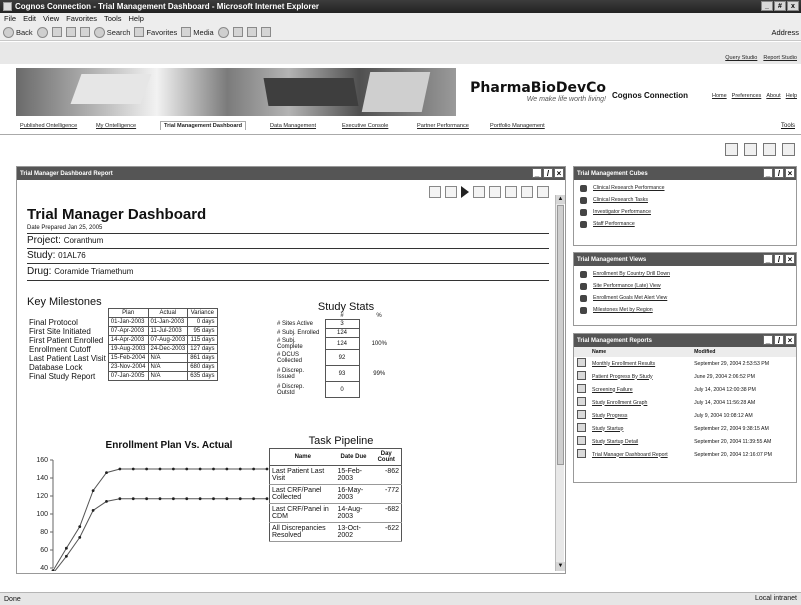  Describe the element at coordinates (223, 32) in the screenshot. I see `history-icon` at that location.